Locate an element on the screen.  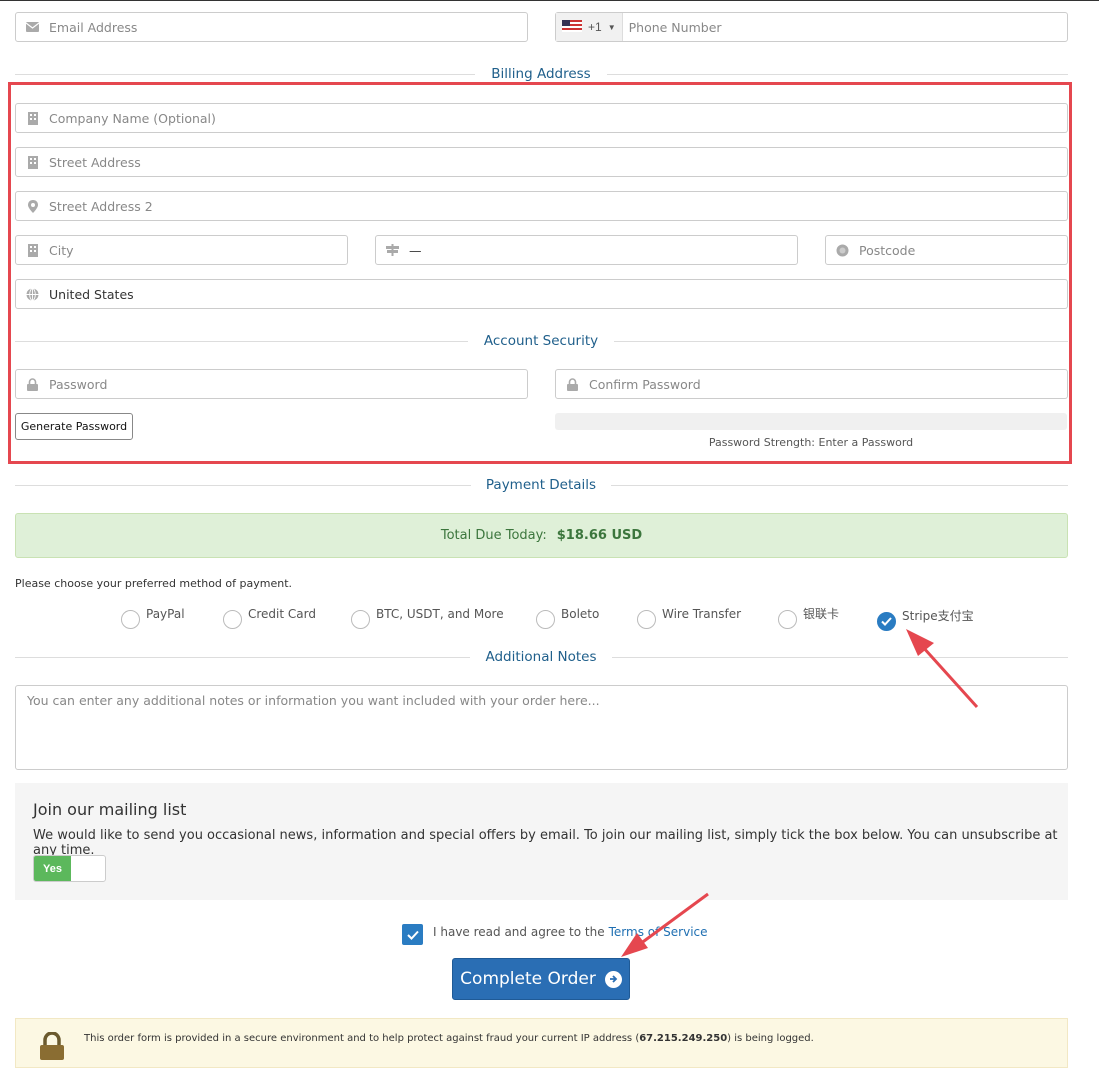
total-value: $18.66 USD is located at coordinates (599, 535).